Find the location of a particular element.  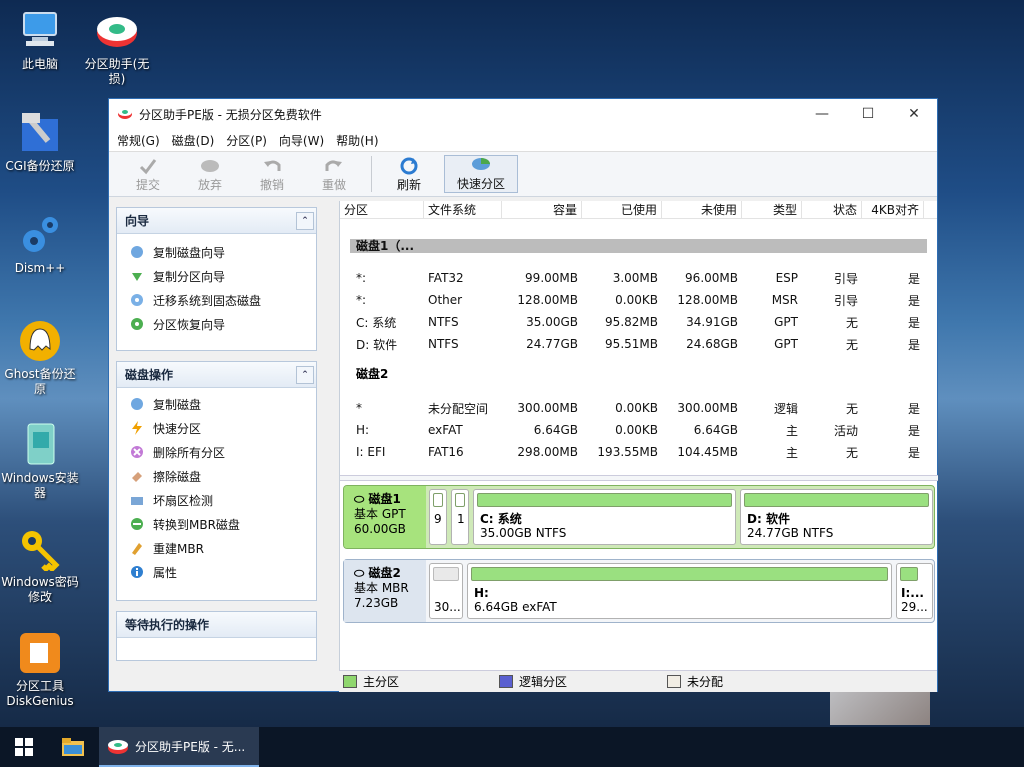

desktop-icon-windows-installer: Windows安装器 is located at coordinates (40, 461).